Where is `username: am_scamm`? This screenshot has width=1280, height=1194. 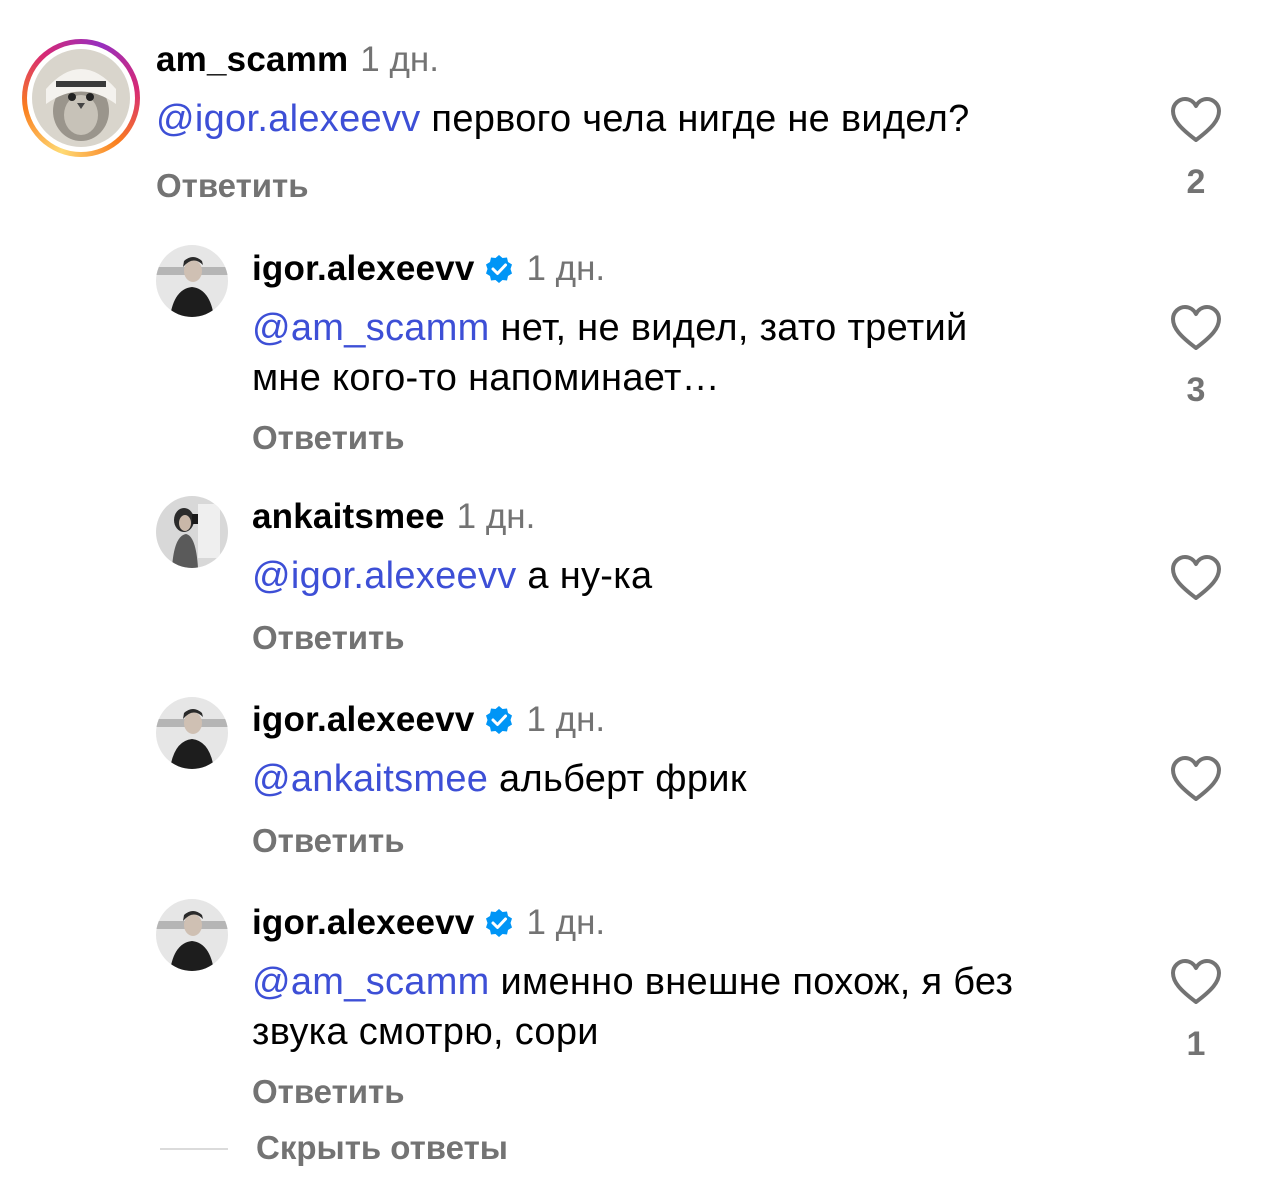 username: am_scamm is located at coordinates (252, 60).